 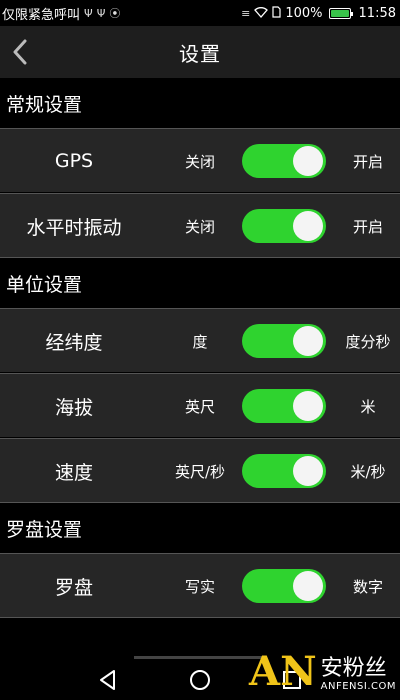 What do you see at coordinates (276, 13) in the screenshot?
I see `sim-icon` at bounding box center [276, 13].